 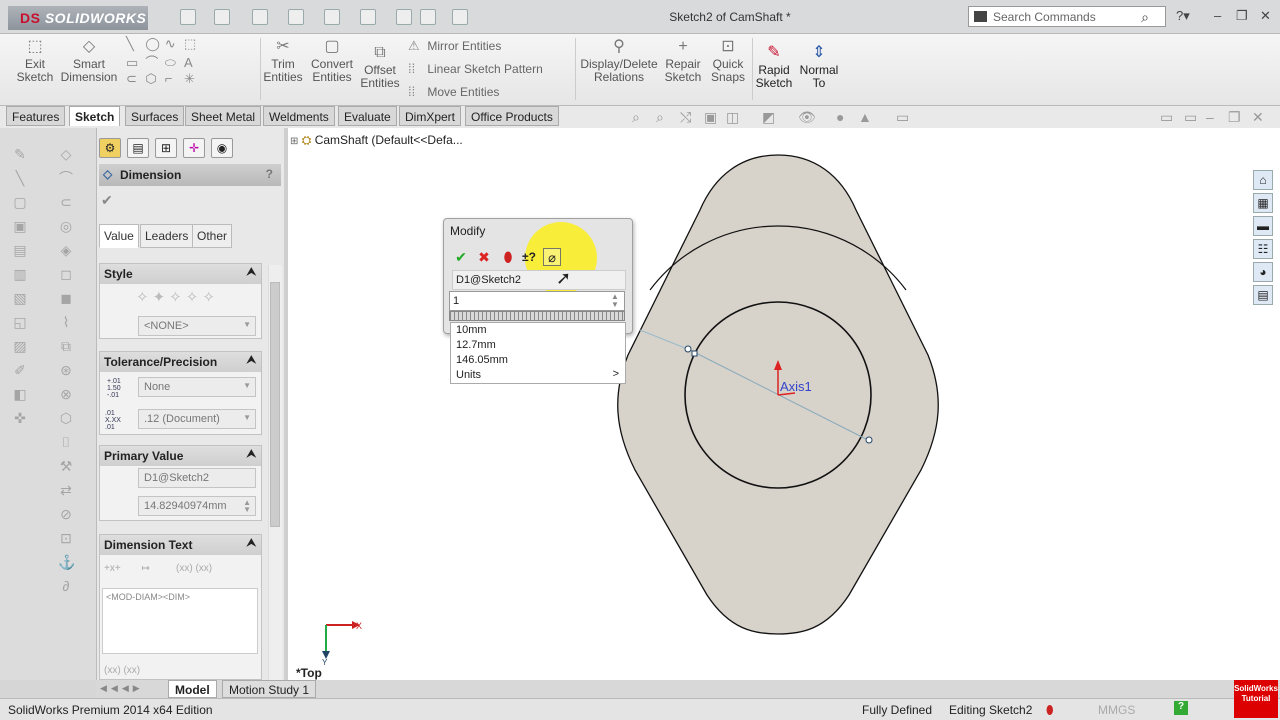 I want to click on move-entities-button: ⁞⁞ Move Entities, so click(x=453, y=91).